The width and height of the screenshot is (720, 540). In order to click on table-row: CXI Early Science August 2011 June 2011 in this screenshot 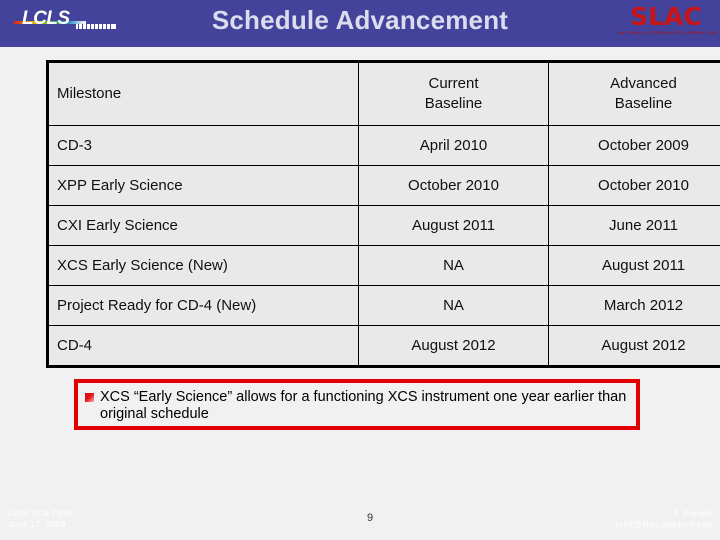, I will do `click(383, 225)`.